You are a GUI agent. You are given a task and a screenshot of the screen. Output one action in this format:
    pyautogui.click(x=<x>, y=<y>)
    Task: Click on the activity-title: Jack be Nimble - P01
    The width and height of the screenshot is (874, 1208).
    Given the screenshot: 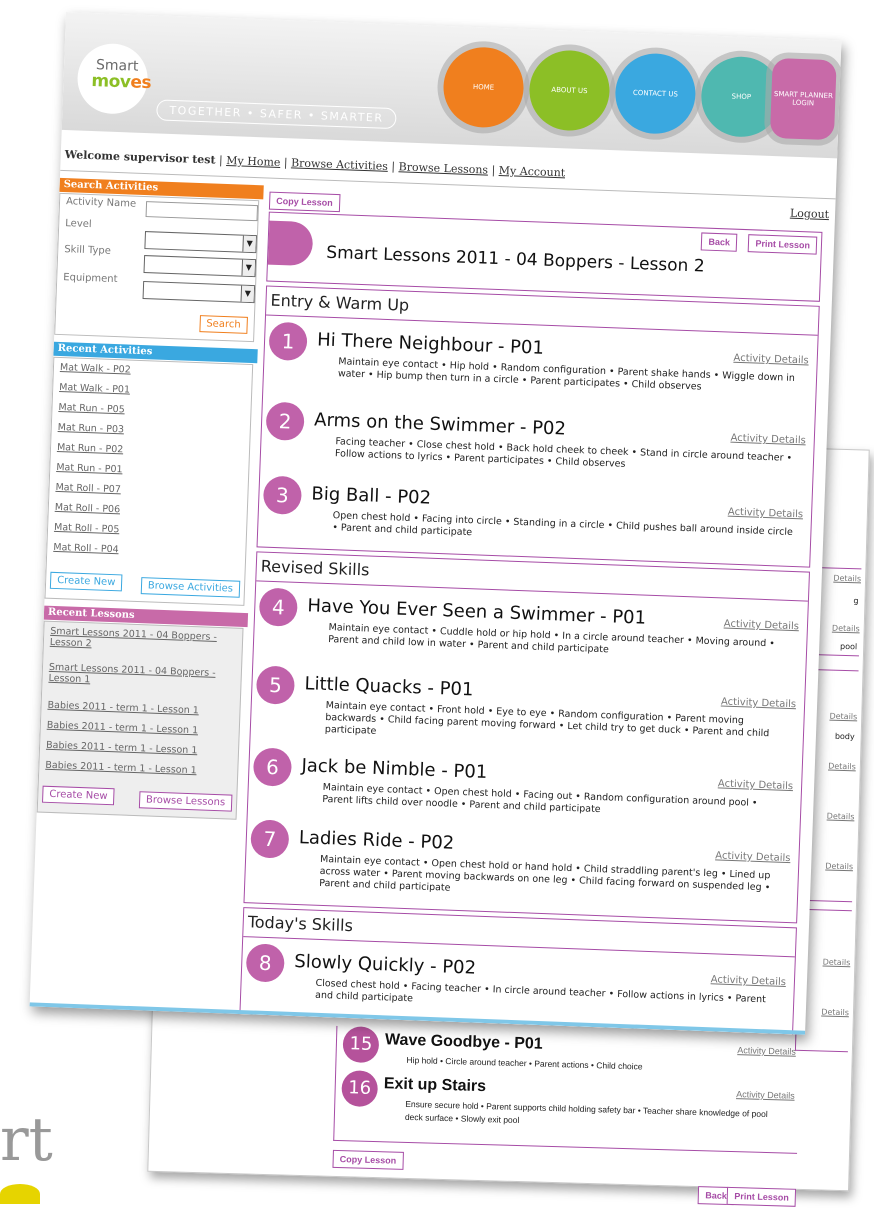 What is the action you would take?
    pyautogui.click(x=394, y=769)
    